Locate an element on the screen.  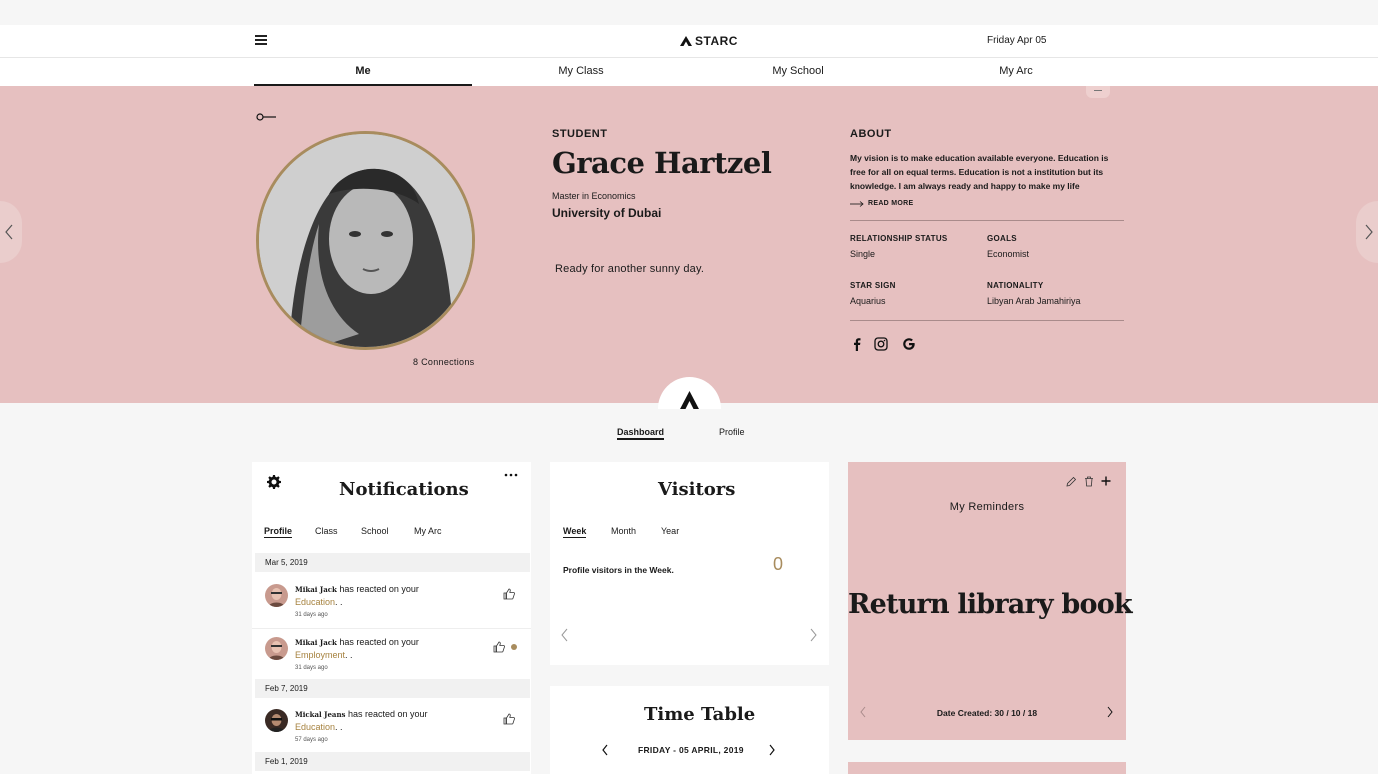
notif-tab-profile: Profile is located at coordinates (278, 532).